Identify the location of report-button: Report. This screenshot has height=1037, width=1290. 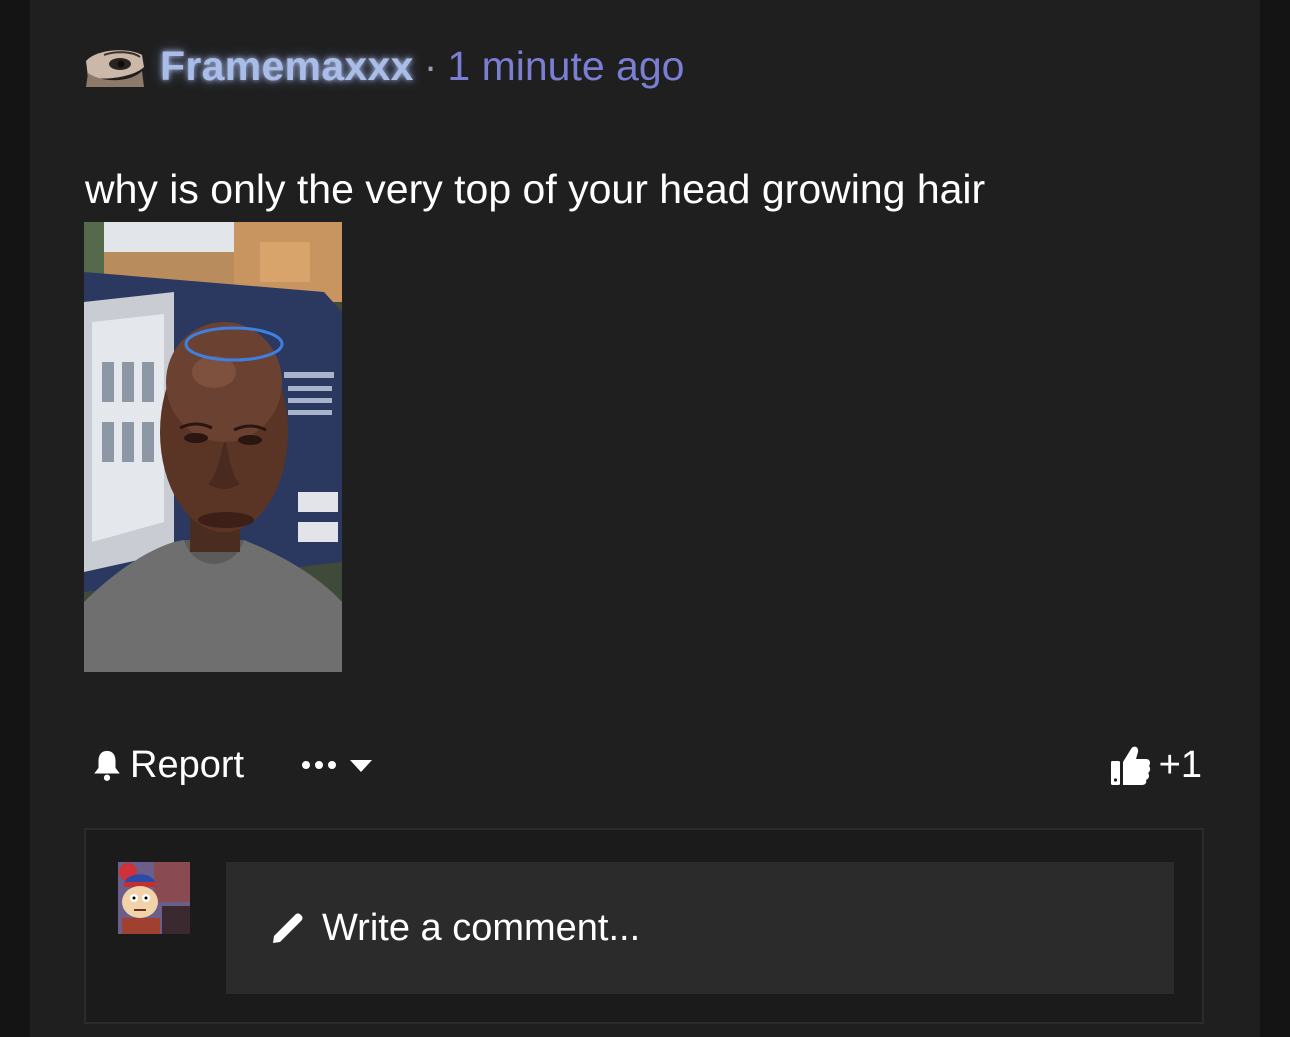
(167, 765).